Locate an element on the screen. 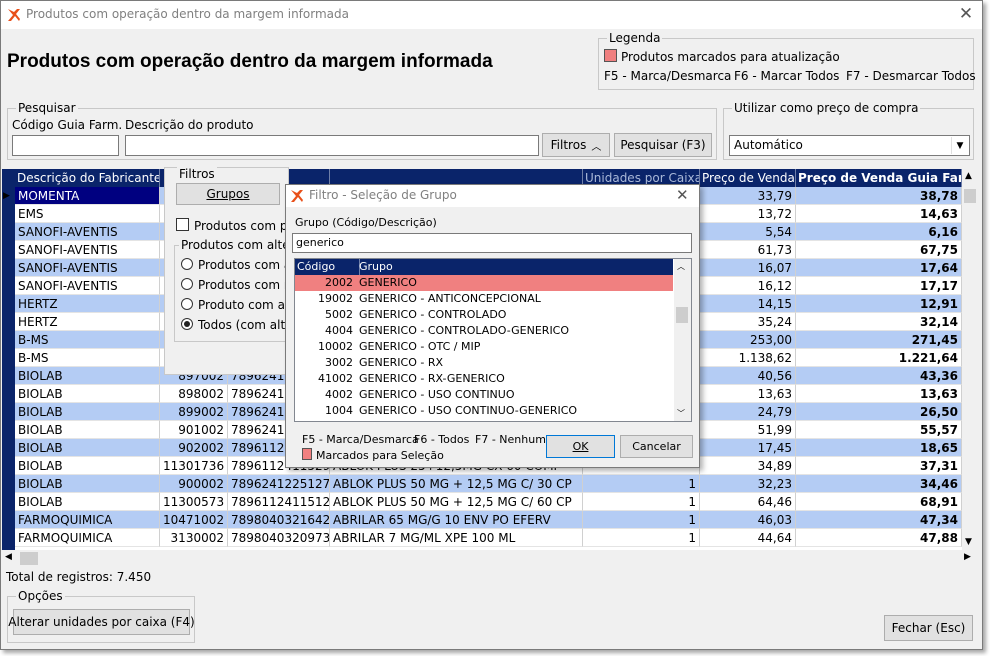 The height and width of the screenshot is (656, 990). scroll-left-icon: ◀ is located at coordinates (8, 557).